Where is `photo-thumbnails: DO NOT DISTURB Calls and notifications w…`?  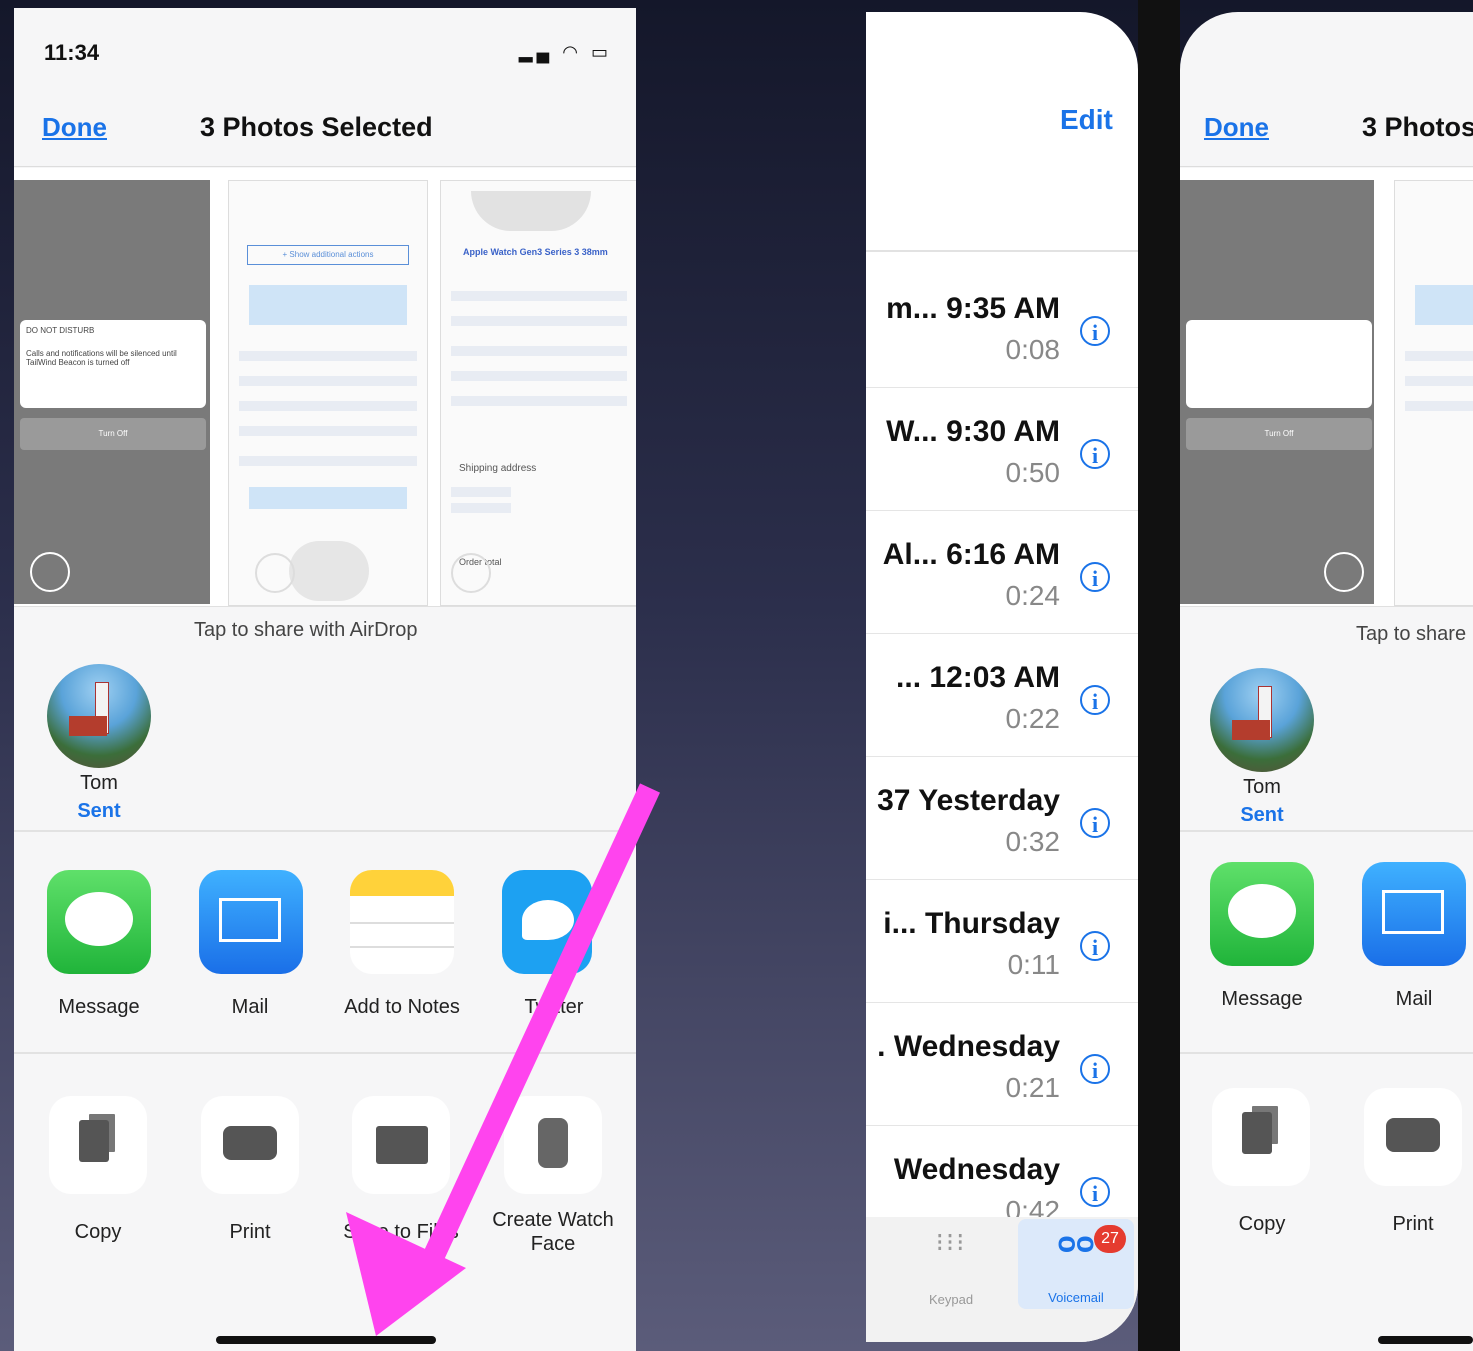
photo-thumbnails: DO NOT DISTURB Calls and notifications w… is located at coordinates (325, 387).